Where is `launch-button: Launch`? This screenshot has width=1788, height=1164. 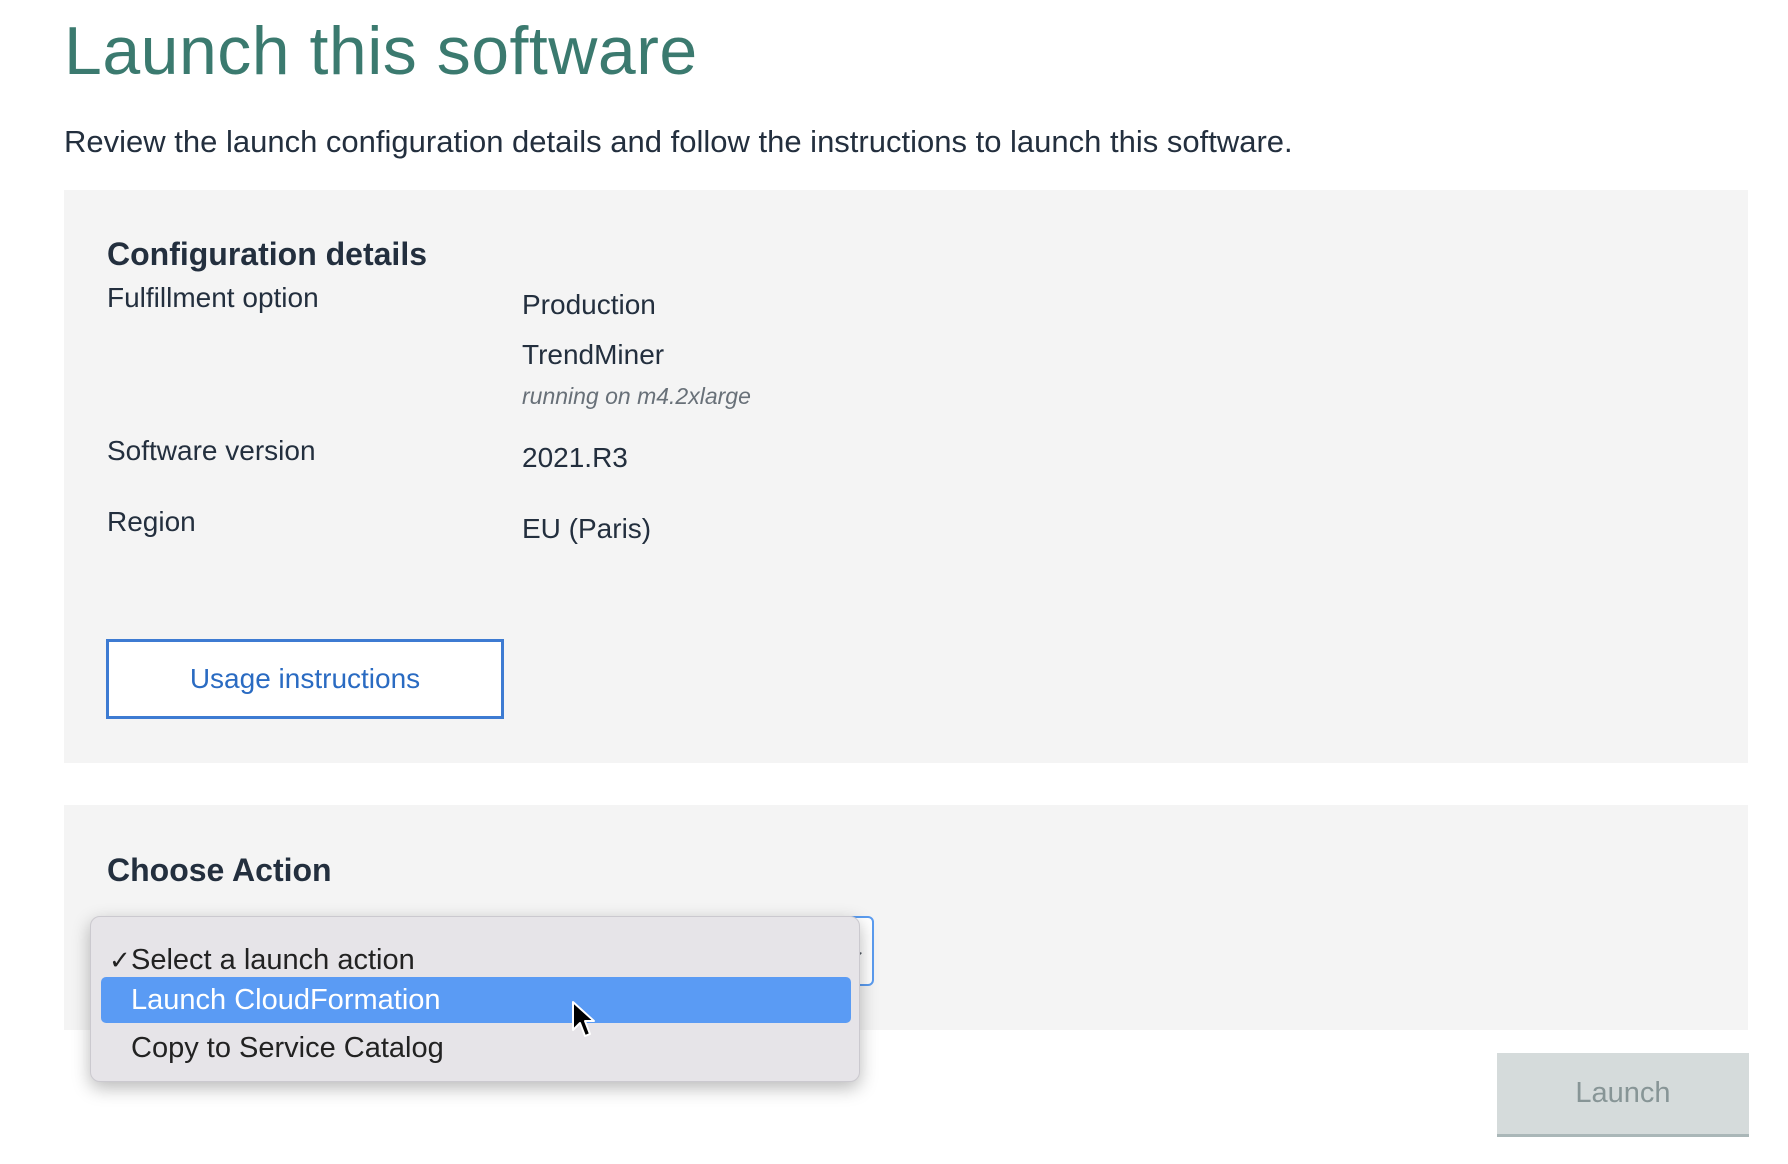
launch-button: Launch is located at coordinates (1623, 1095).